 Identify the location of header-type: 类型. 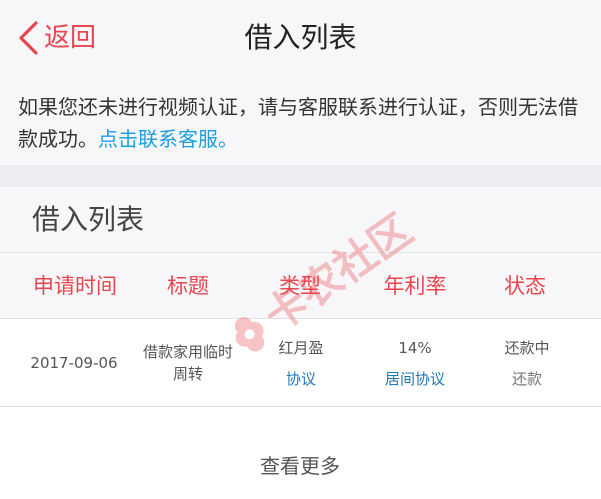
(300, 286).